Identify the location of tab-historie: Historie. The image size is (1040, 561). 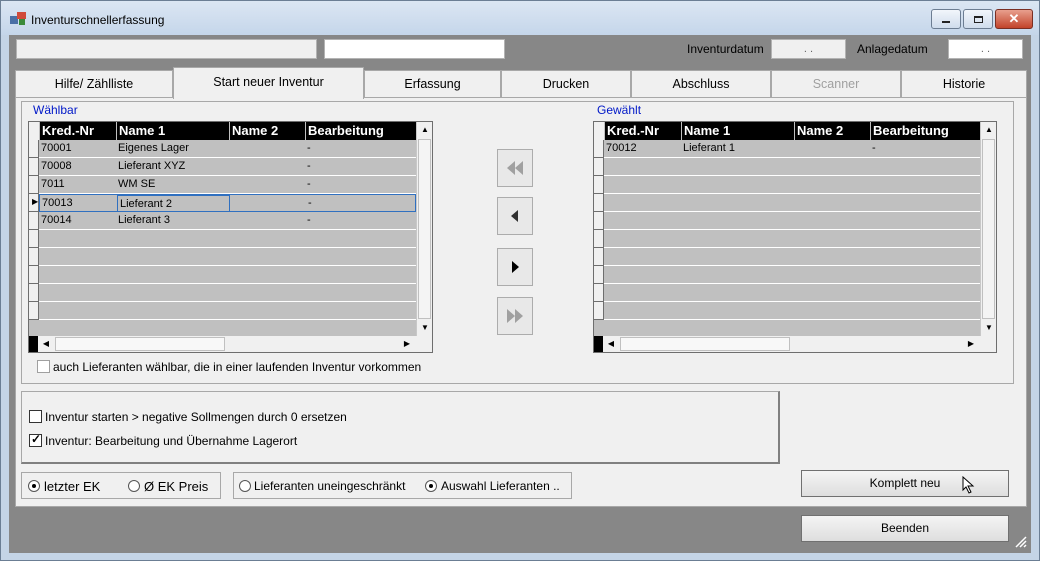
(964, 84).